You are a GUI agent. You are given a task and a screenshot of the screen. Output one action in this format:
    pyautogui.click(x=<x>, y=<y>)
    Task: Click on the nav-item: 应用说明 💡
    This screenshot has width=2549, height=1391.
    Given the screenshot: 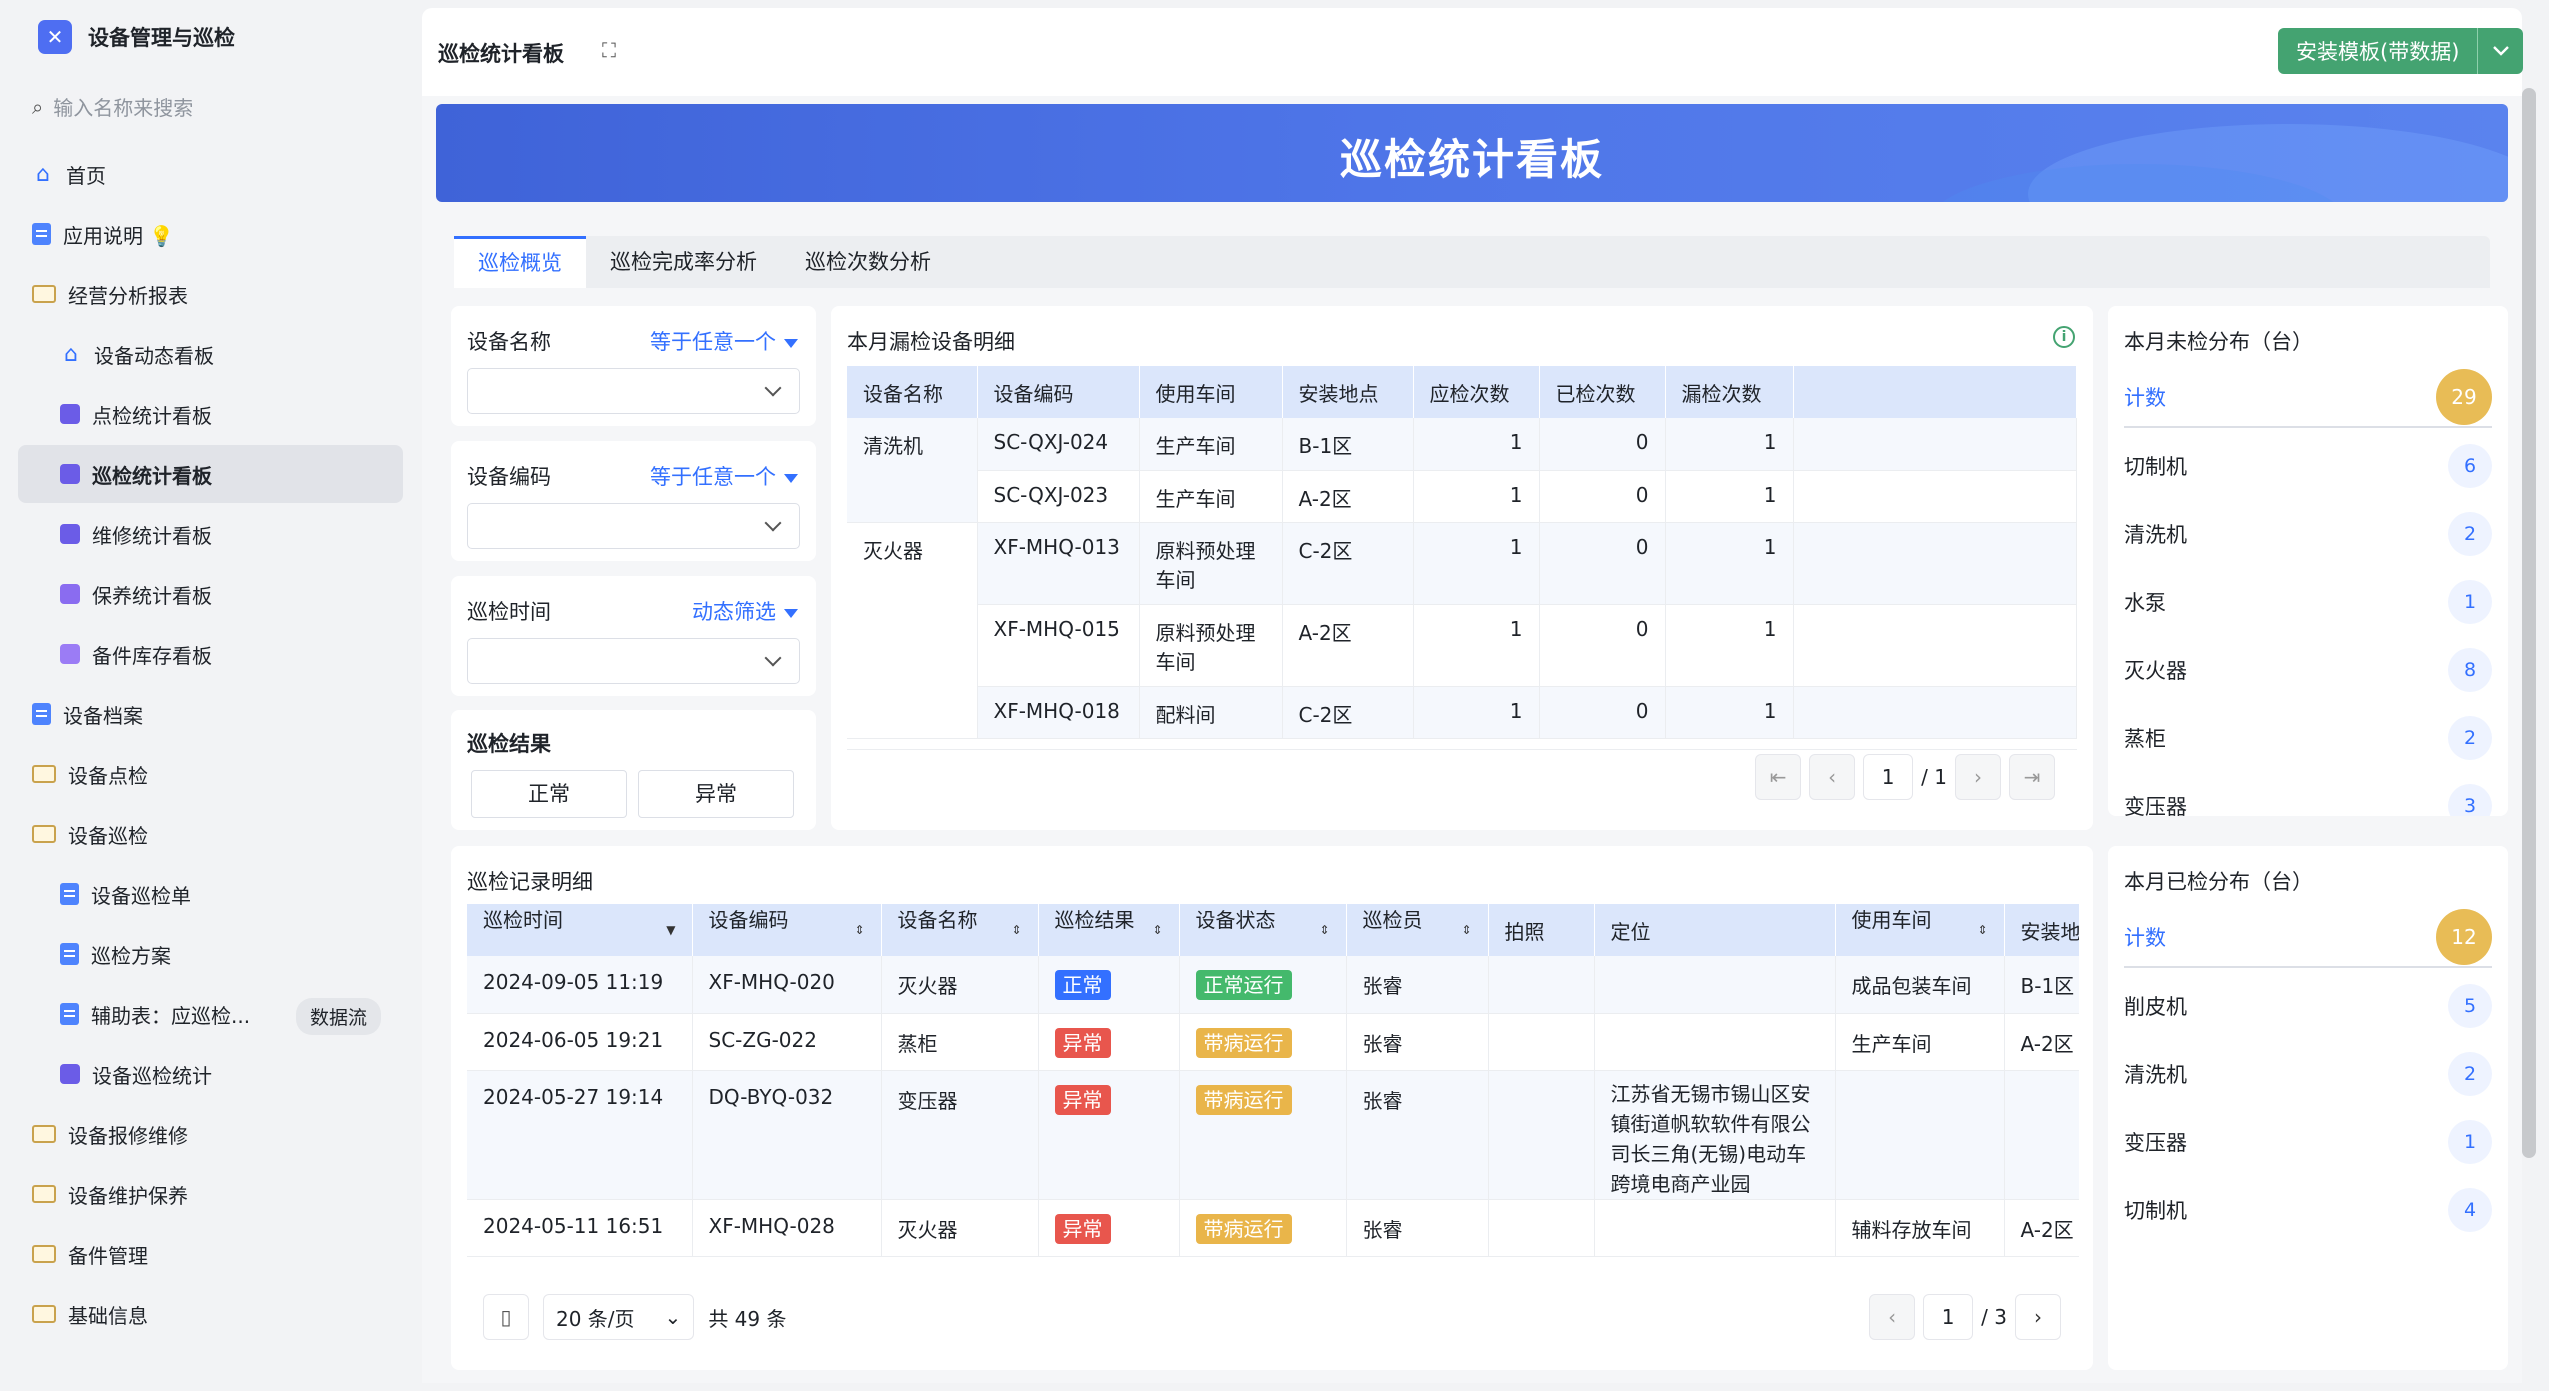 What is the action you would take?
    pyautogui.click(x=210, y=234)
    